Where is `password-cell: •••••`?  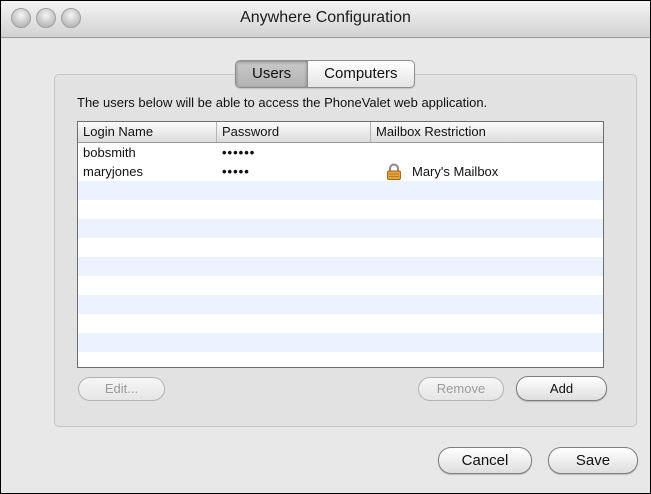 password-cell: ••••• is located at coordinates (236, 171).